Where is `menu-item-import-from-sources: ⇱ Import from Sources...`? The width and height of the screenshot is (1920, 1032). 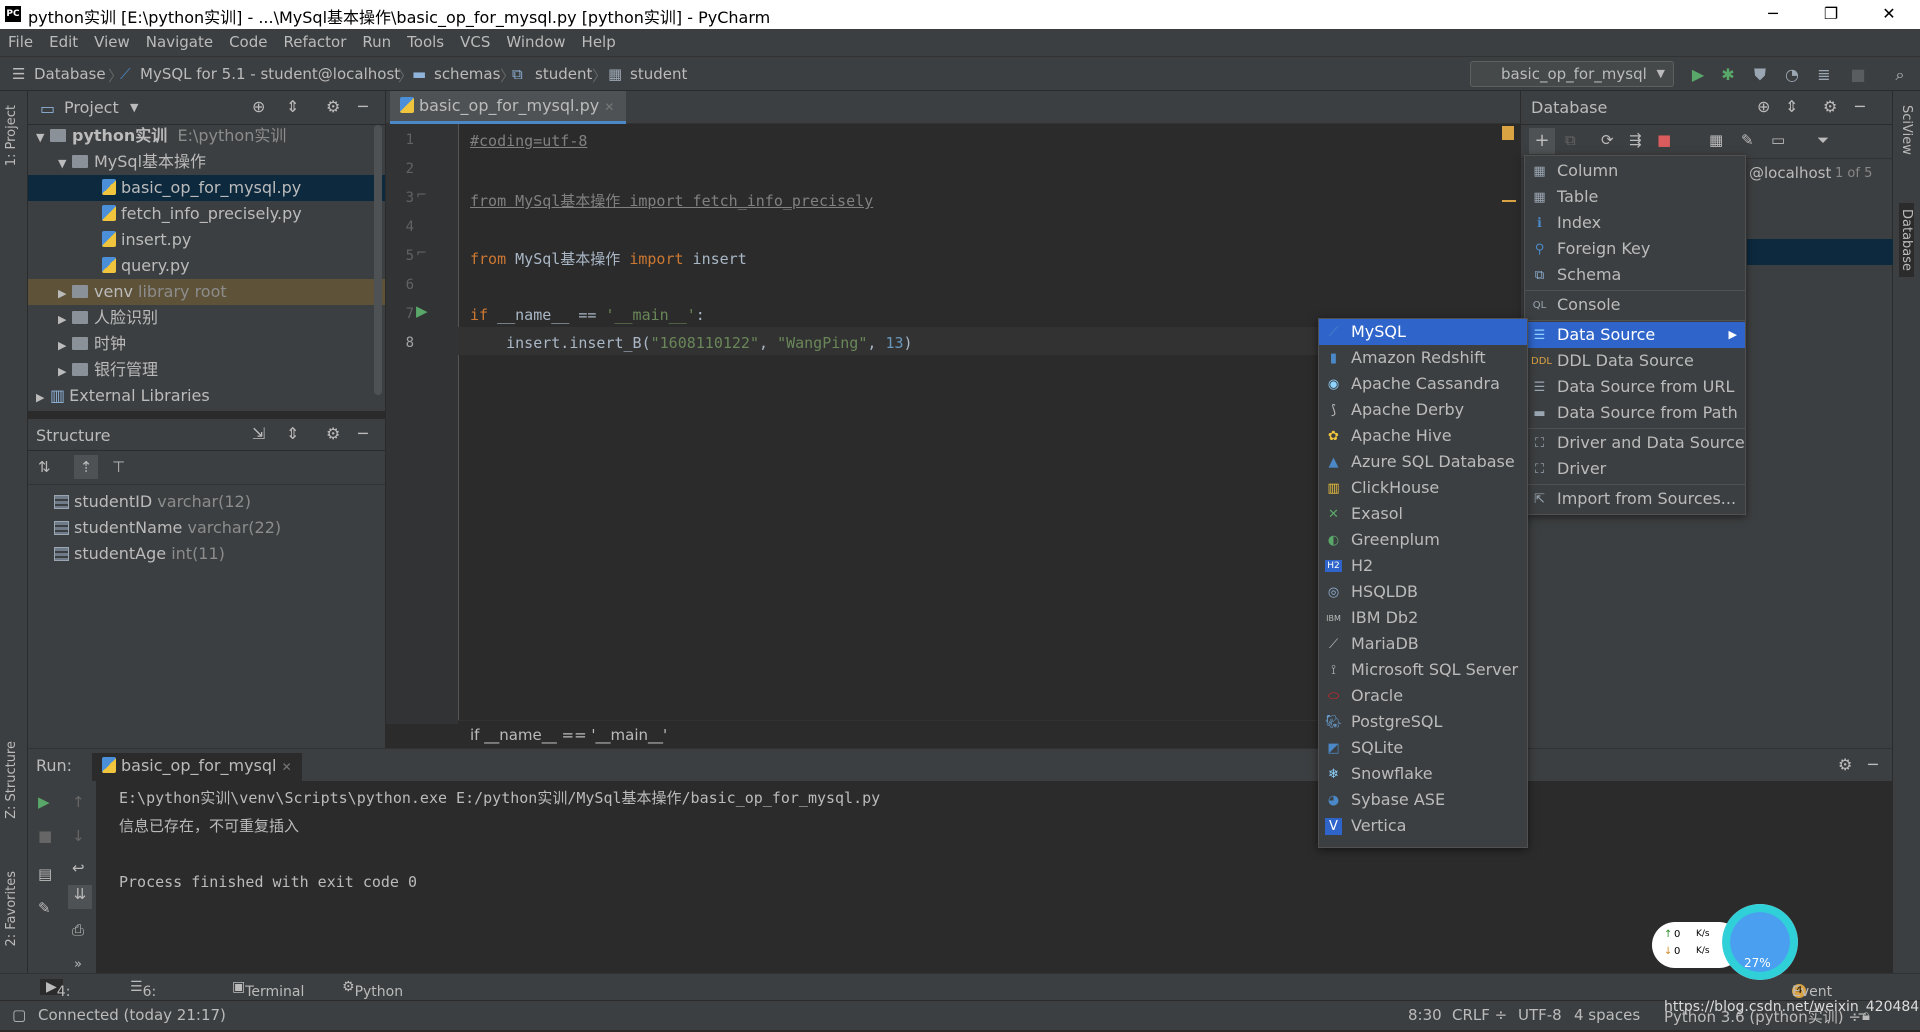 menu-item-import-from-sources: ⇱ Import from Sources... is located at coordinates (1635, 499).